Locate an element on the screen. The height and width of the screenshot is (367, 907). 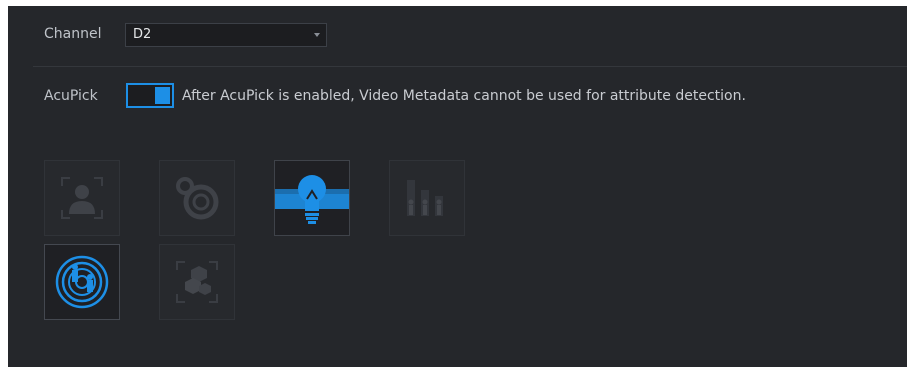
people-counting-icon is located at coordinates (425, 198).